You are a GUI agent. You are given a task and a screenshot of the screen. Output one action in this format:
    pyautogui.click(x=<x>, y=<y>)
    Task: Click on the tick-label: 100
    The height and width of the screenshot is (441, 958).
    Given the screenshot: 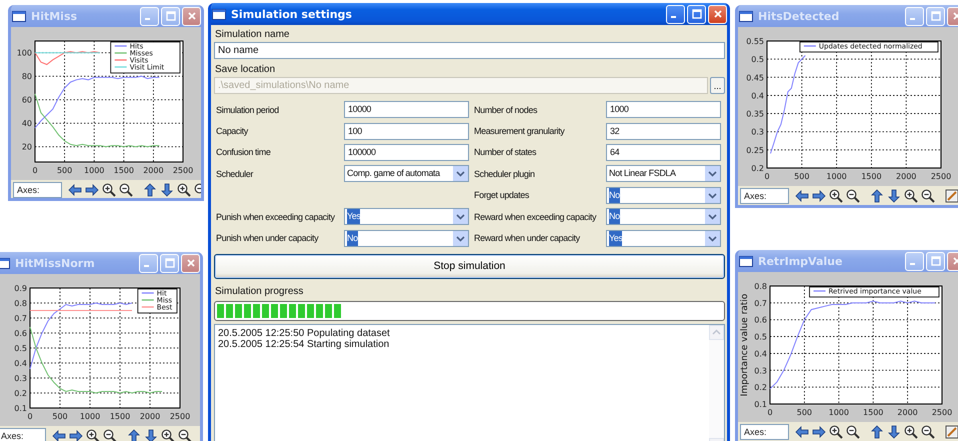 What is the action you would take?
    pyautogui.click(x=24, y=53)
    